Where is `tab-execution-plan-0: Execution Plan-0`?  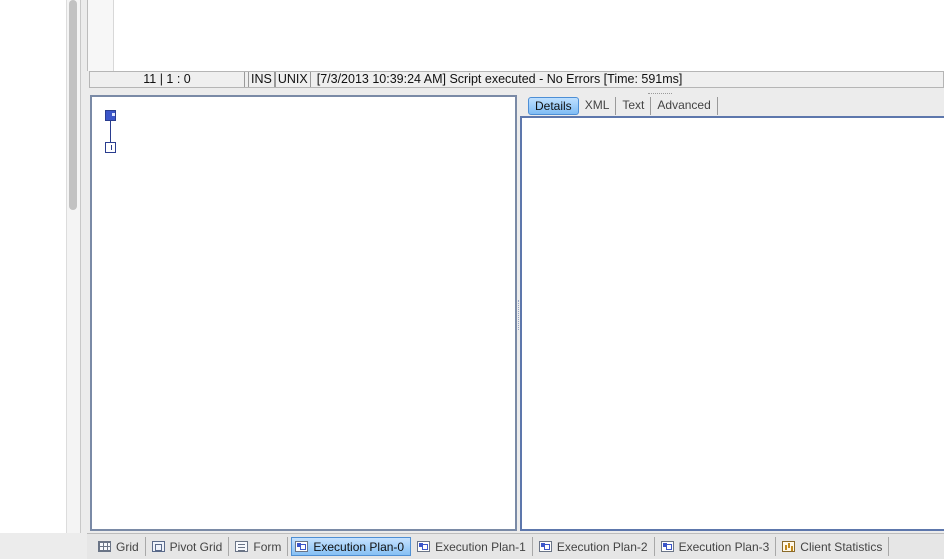
tab-execution-plan-0: Execution Plan-0 is located at coordinates (351, 546).